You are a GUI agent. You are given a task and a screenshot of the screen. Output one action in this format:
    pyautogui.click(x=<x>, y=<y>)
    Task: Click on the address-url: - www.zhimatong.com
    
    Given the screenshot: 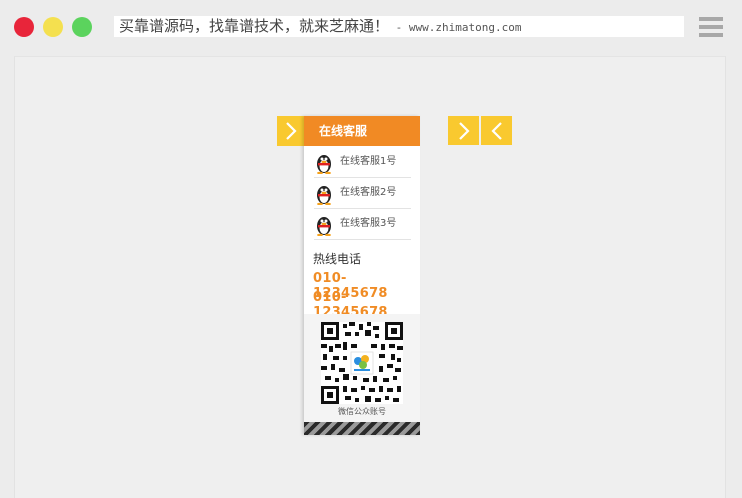 What is the action you would take?
    pyautogui.click(x=455, y=27)
    